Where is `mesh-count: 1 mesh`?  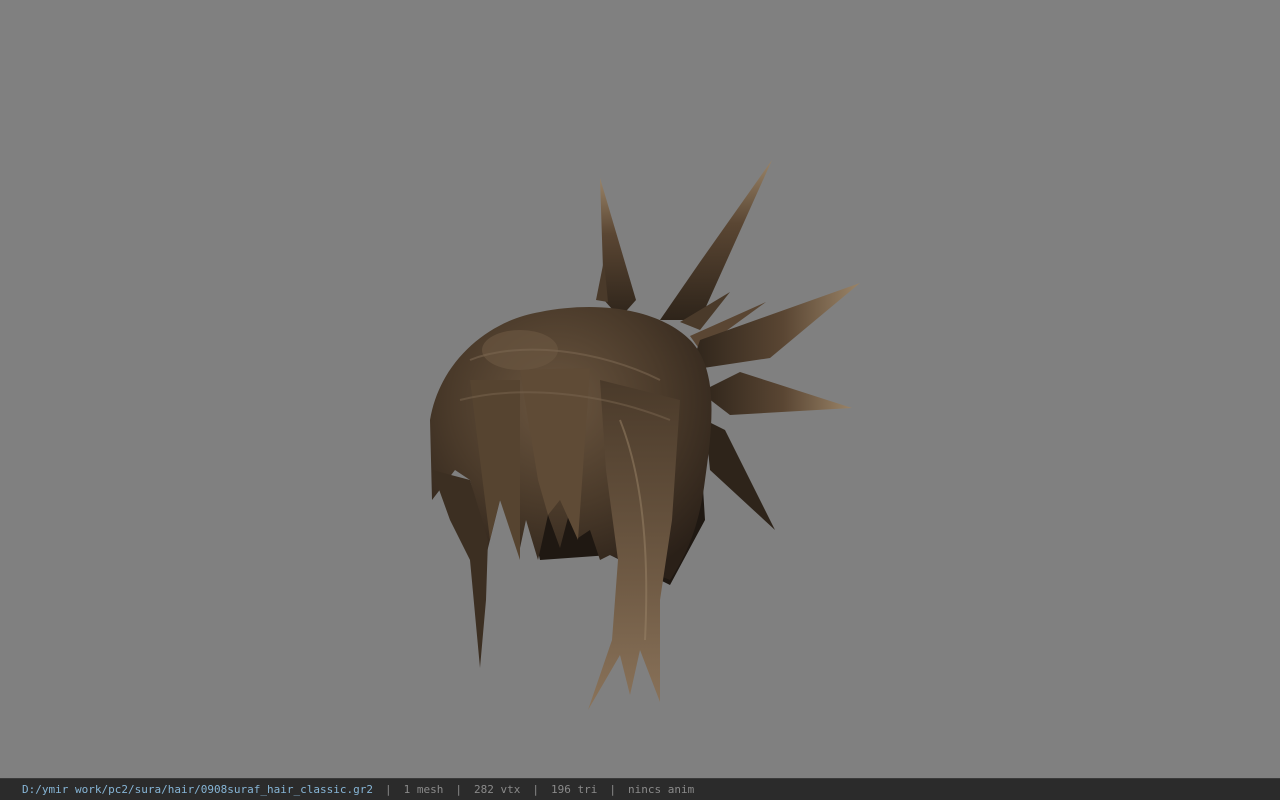 mesh-count: 1 mesh is located at coordinates (423, 789).